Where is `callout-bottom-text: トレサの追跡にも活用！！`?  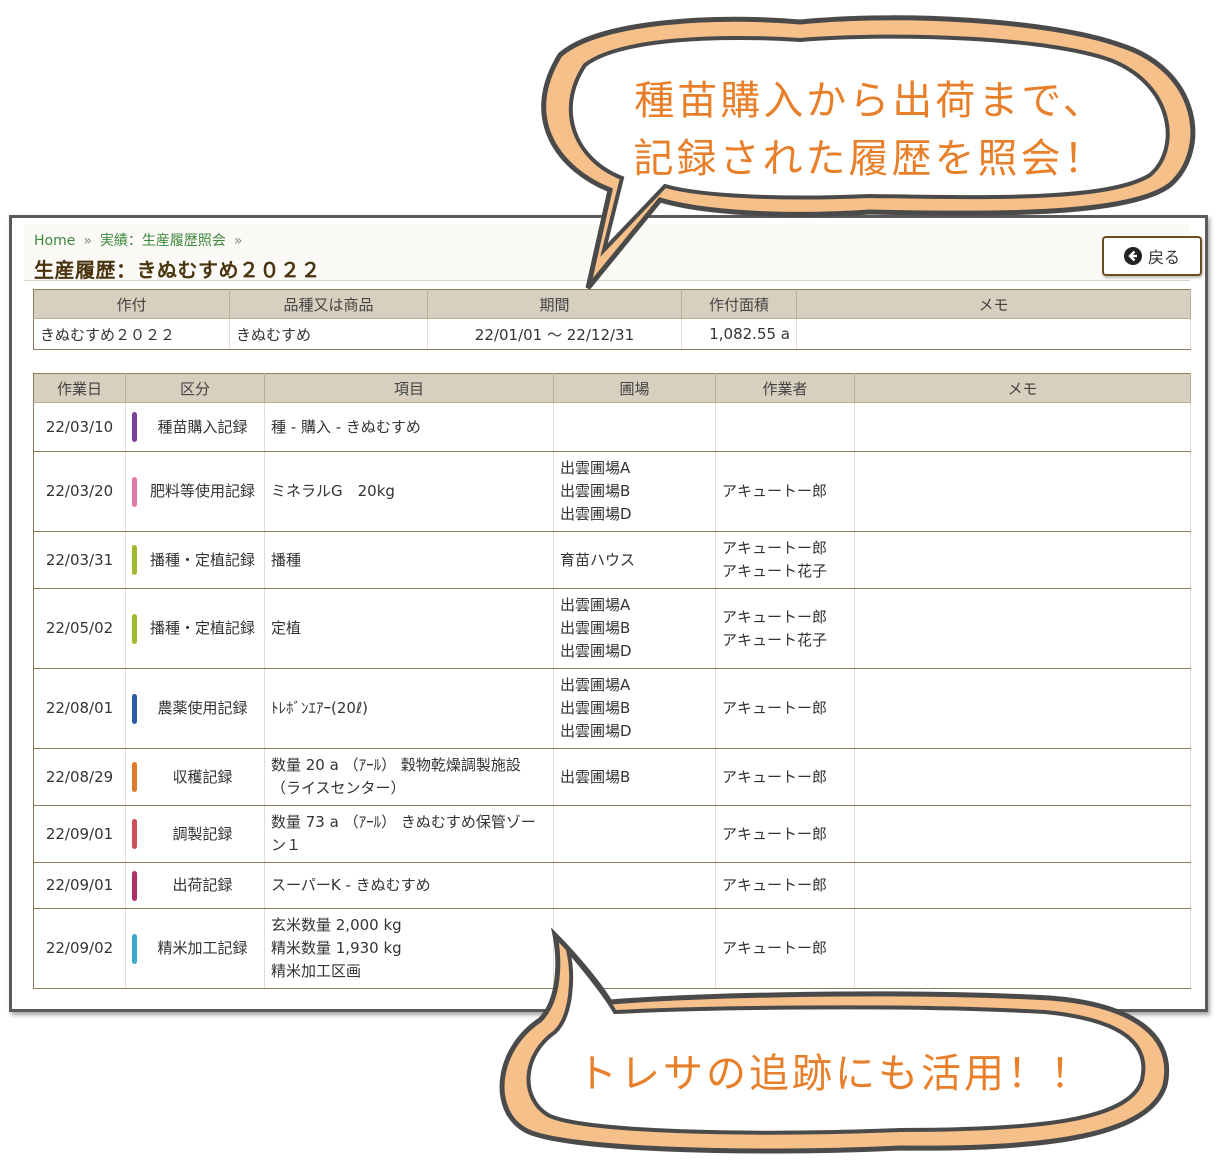
callout-bottom-text: トレサの追跡にも活用！！ is located at coordinates (835, 1074).